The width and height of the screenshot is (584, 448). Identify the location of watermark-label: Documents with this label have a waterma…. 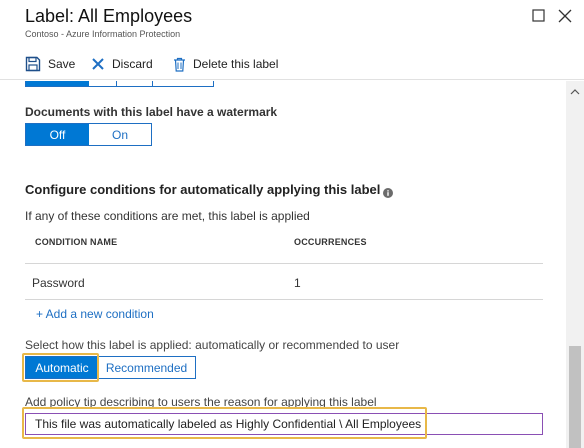
(151, 112).